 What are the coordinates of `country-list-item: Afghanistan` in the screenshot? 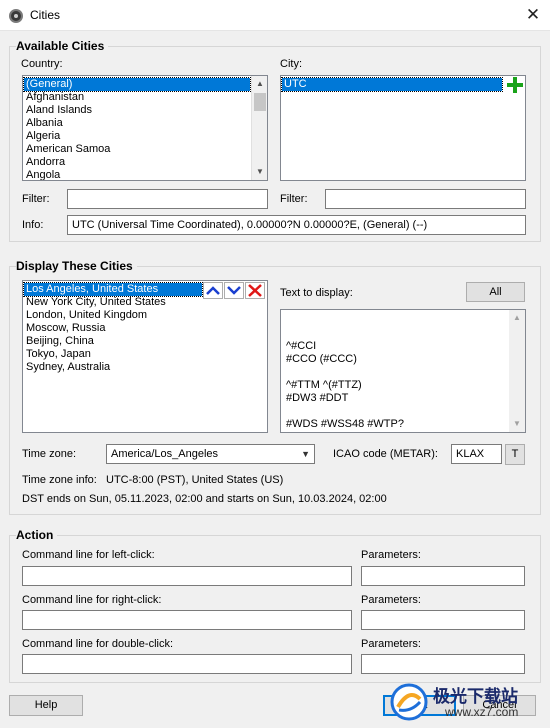 It's located at (137, 97).